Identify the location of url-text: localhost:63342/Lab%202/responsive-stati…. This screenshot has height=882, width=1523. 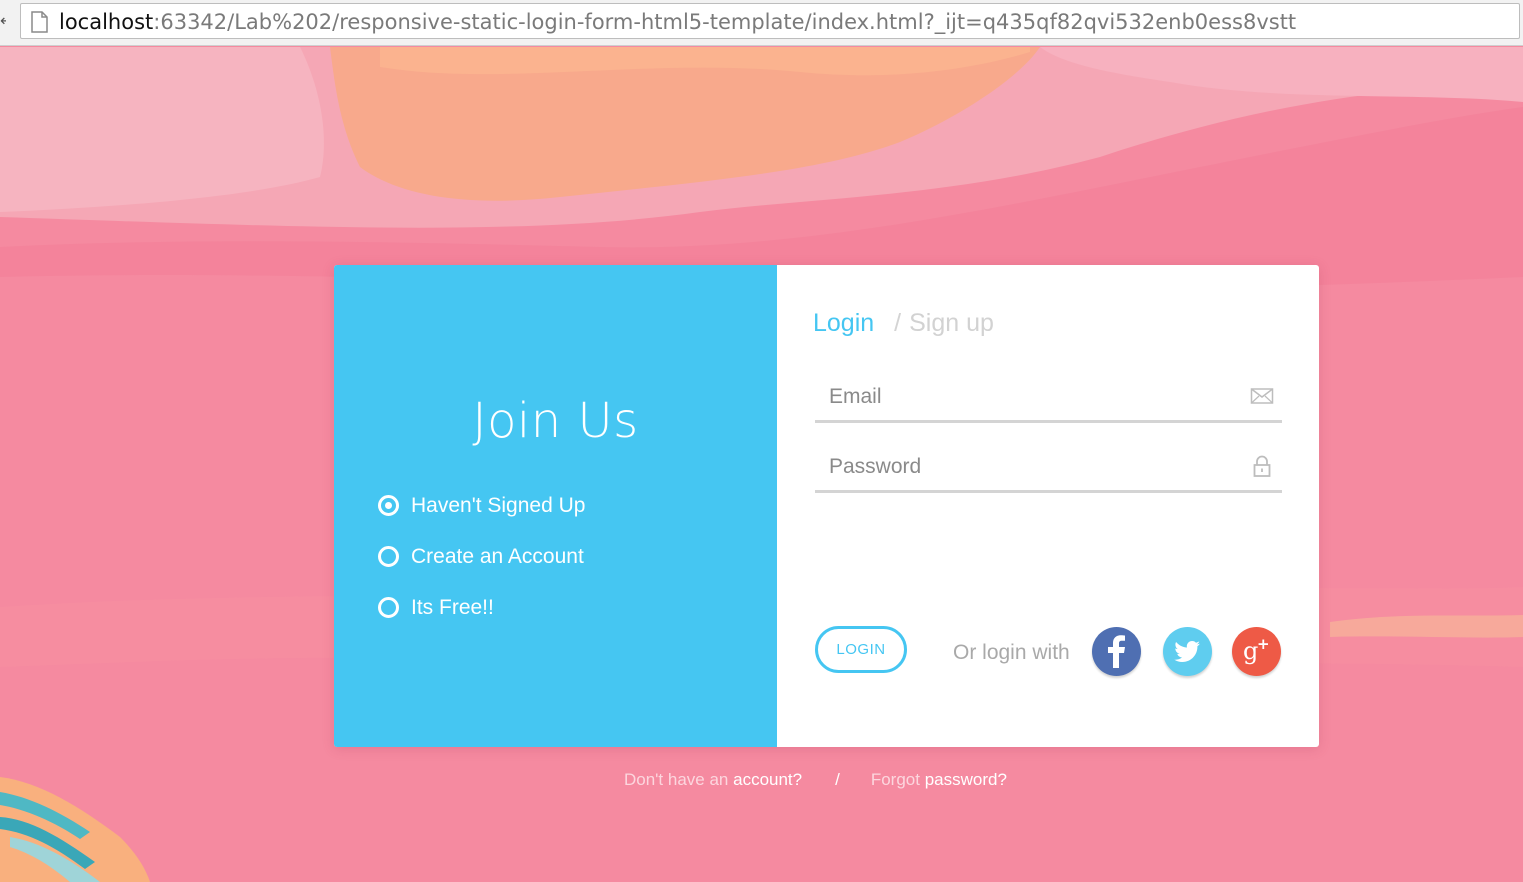
(677, 22).